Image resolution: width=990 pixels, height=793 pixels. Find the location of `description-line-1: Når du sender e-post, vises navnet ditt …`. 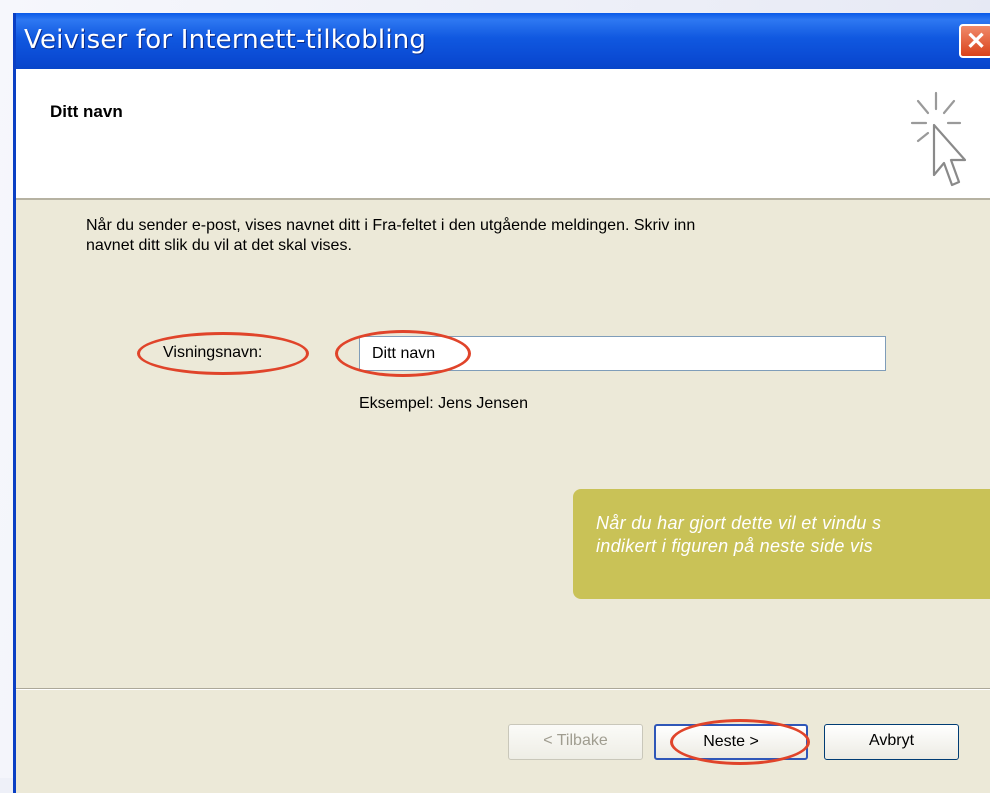

description-line-1: Når du sender e-post, vises navnet ditt … is located at coordinates (391, 225).